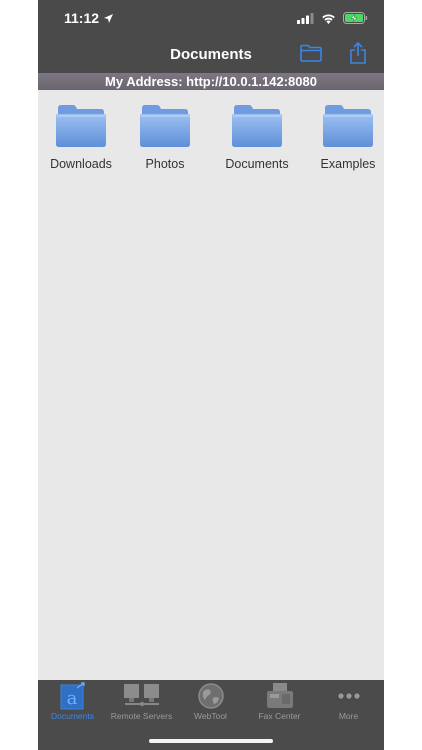  I want to click on status-icons, so click(332, 20).